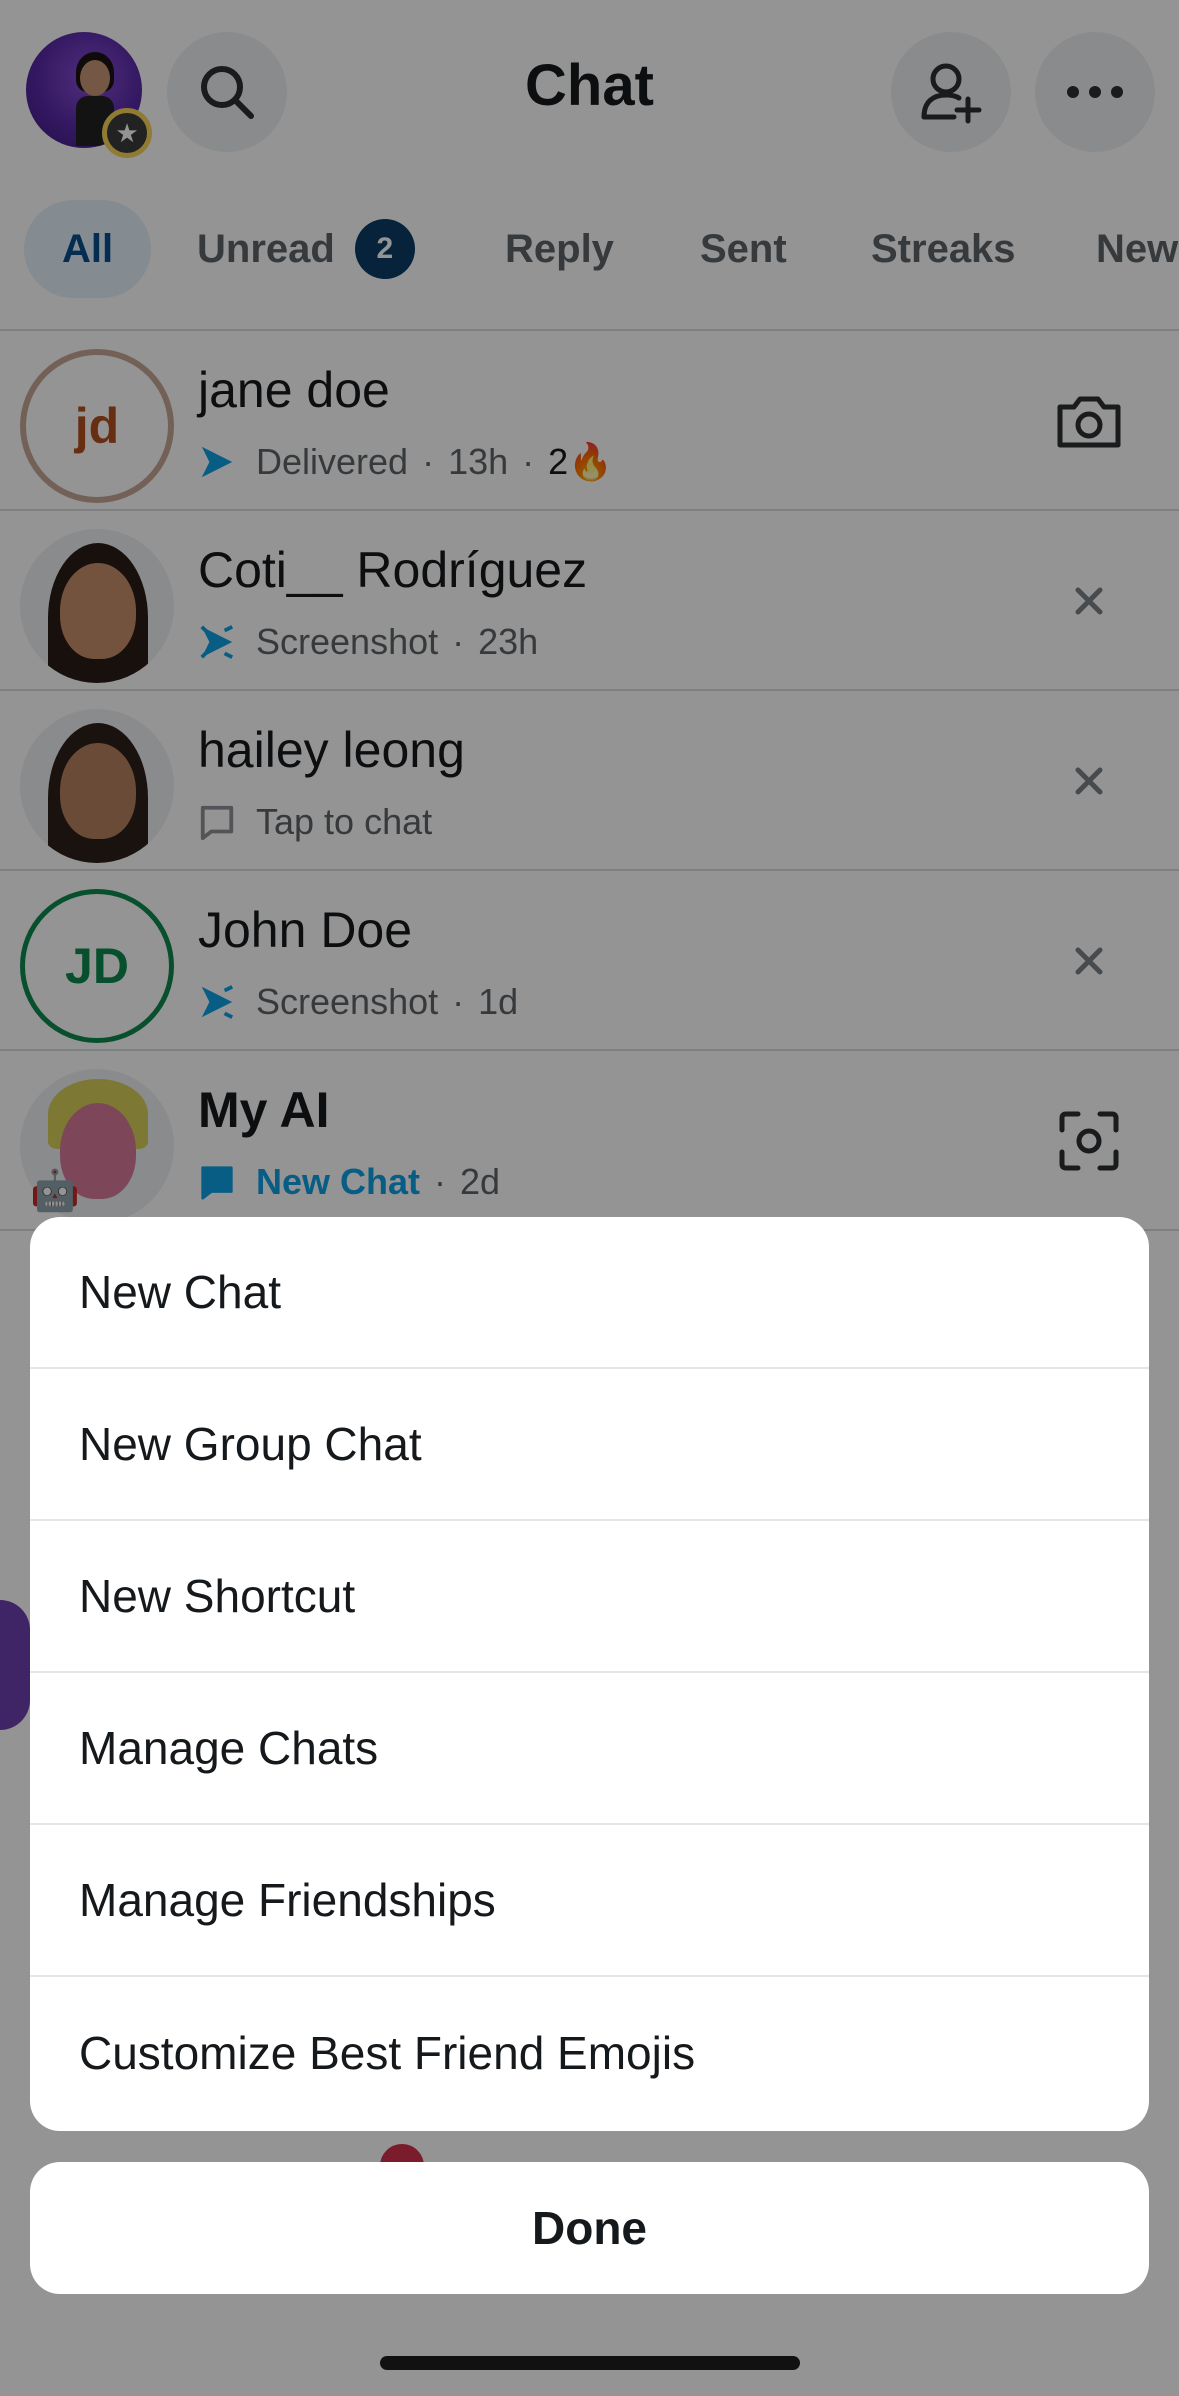 The width and height of the screenshot is (1179, 2396). Describe the element at coordinates (589, 2228) in the screenshot. I see `done-button: Done` at that location.